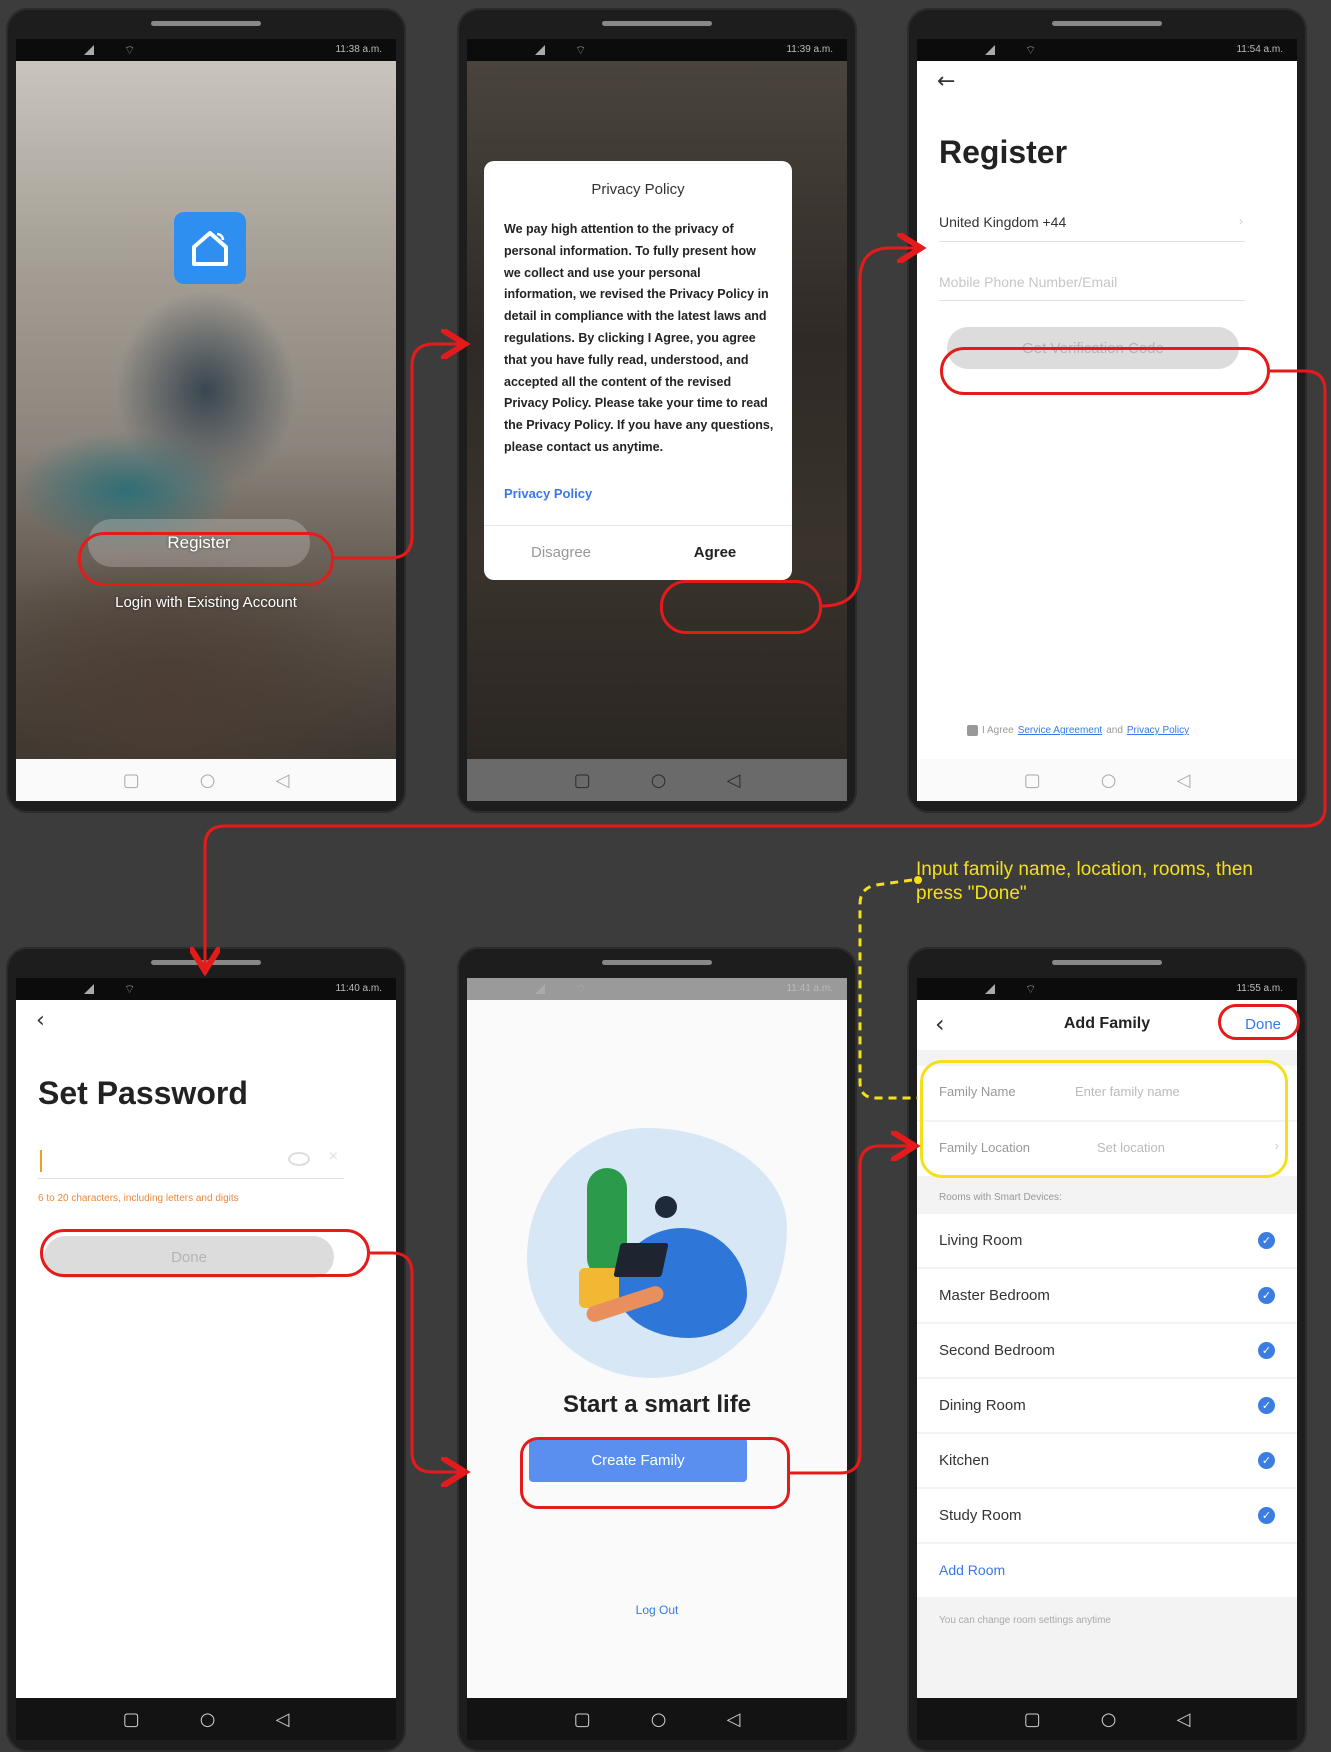 Image resolution: width=1331 pixels, height=1752 pixels. What do you see at coordinates (888, 989) in the screenshot?
I see `arrow-note-to-fields` at bounding box center [888, 989].